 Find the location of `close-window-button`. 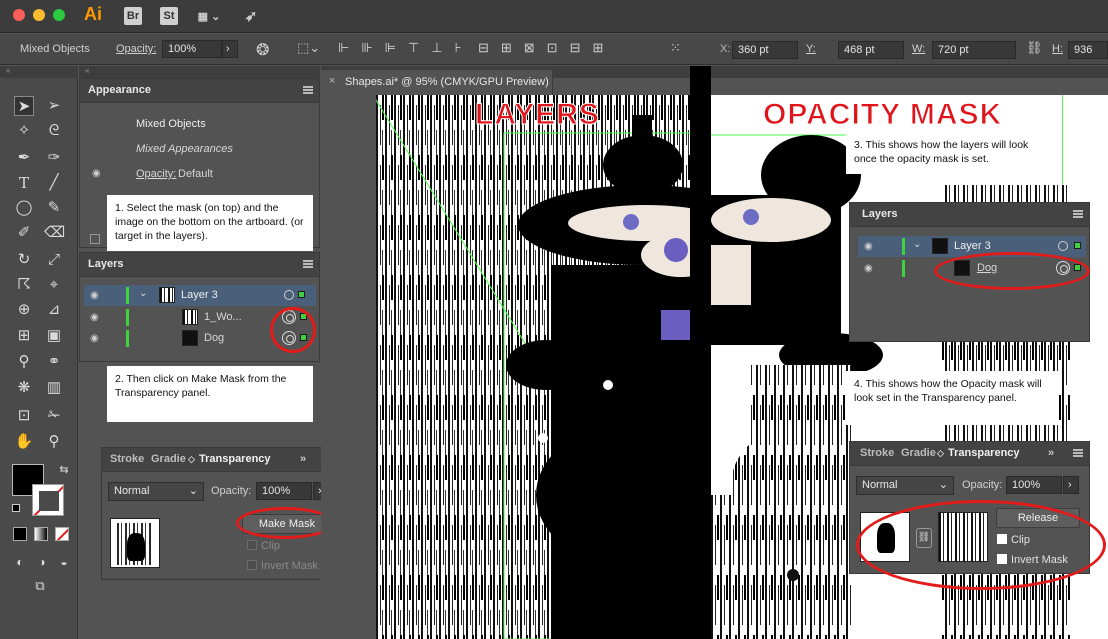

close-window-button is located at coordinates (19, 15).